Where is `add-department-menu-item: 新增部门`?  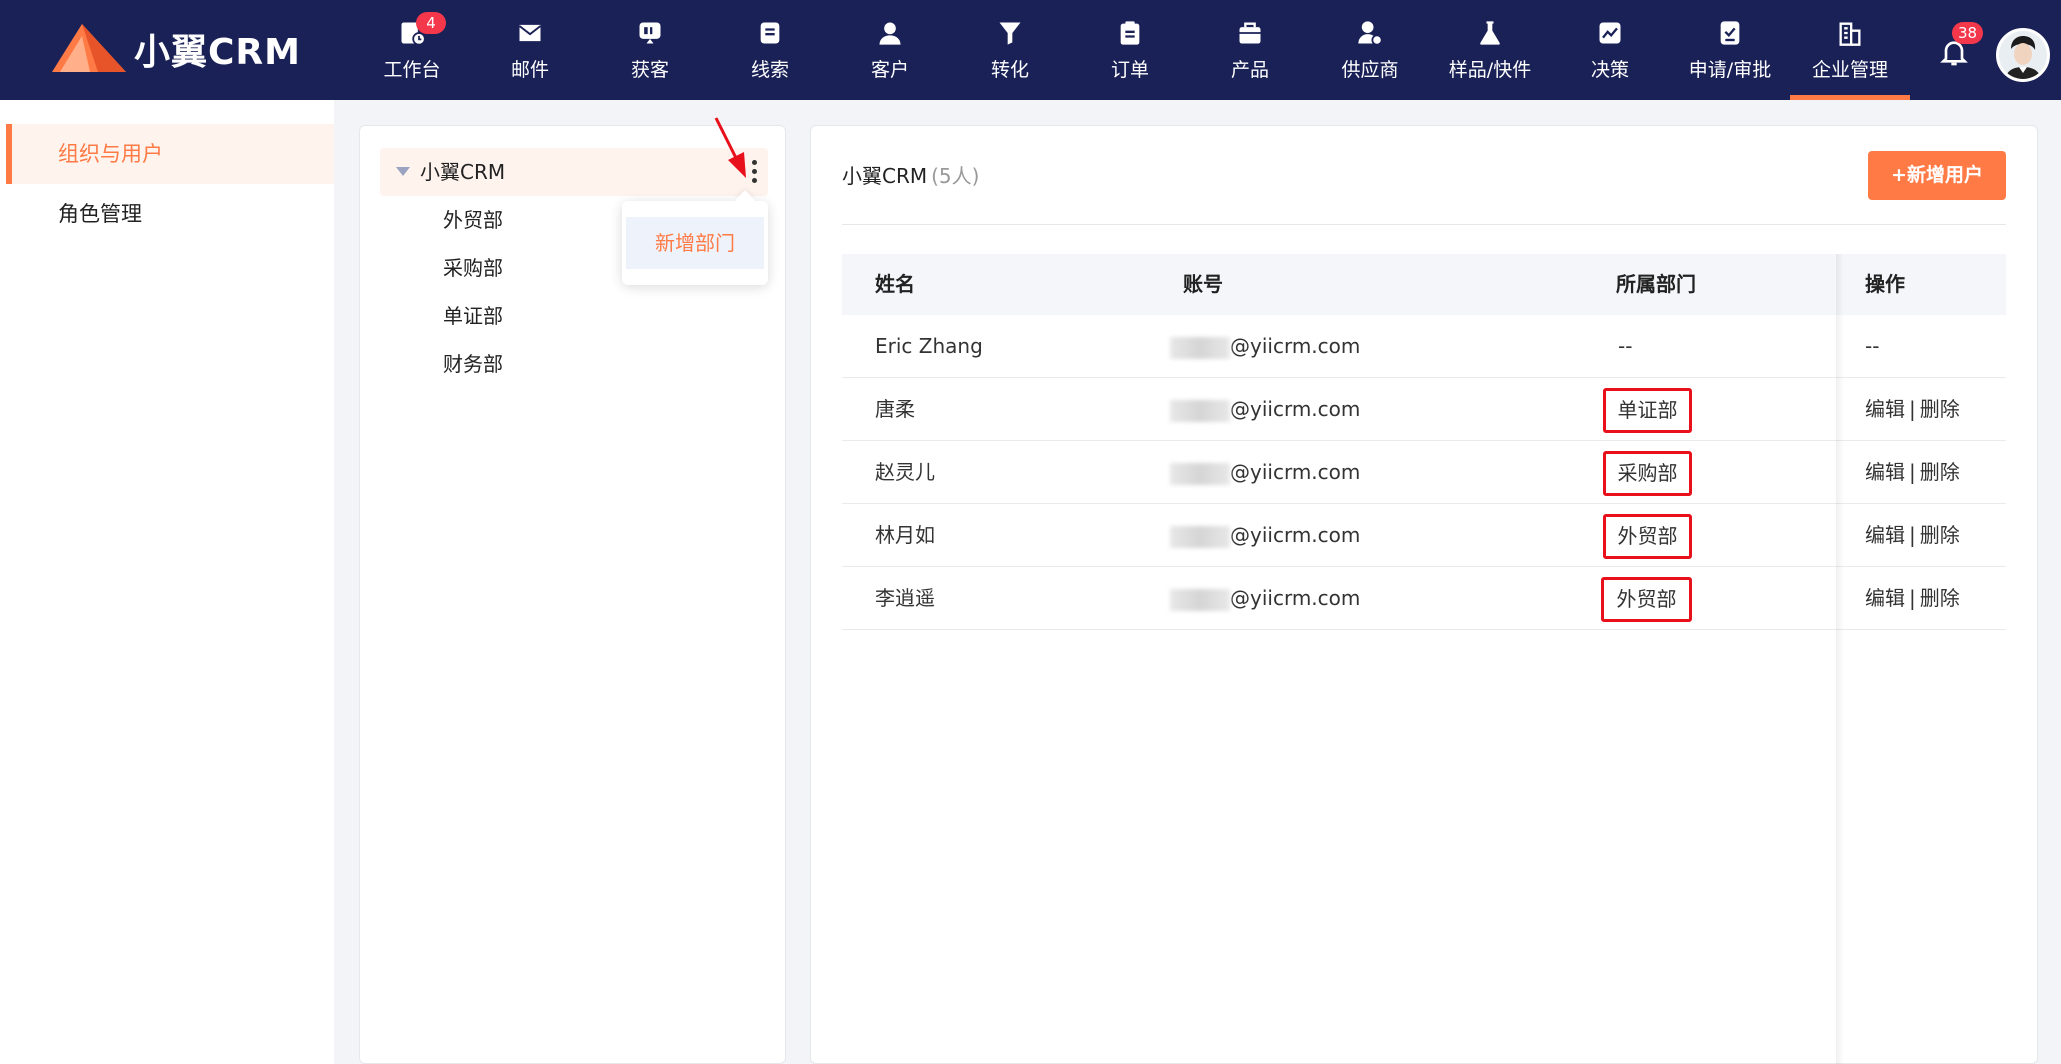 add-department-menu-item: 新增部门 is located at coordinates (695, 243).